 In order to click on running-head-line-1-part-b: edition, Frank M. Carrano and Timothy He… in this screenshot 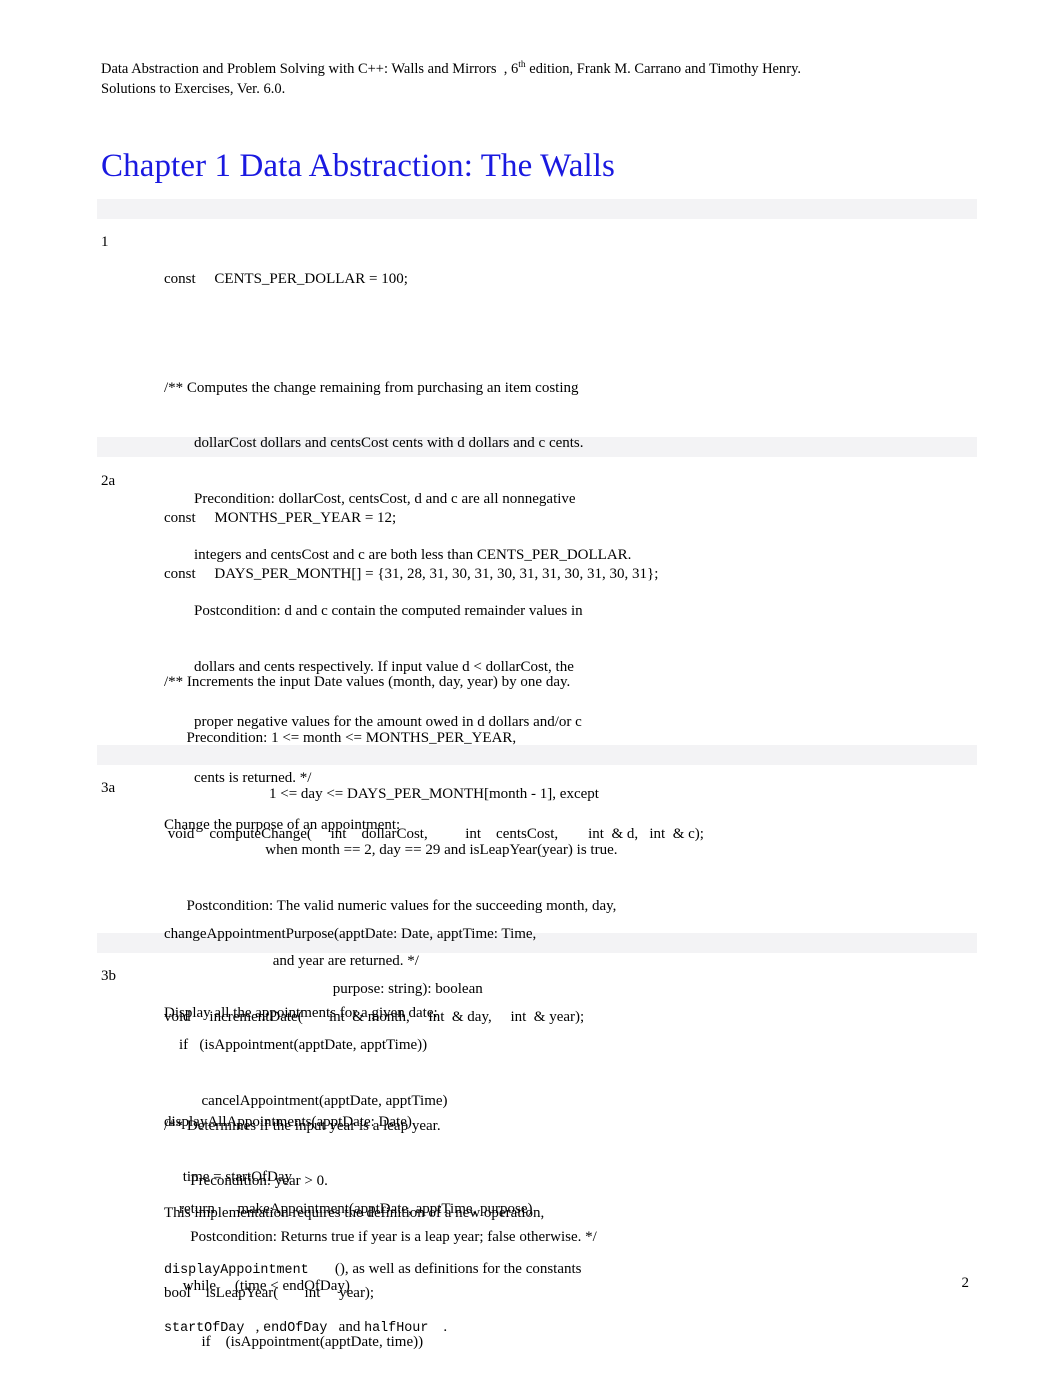, I will do `click(663, 69)`.